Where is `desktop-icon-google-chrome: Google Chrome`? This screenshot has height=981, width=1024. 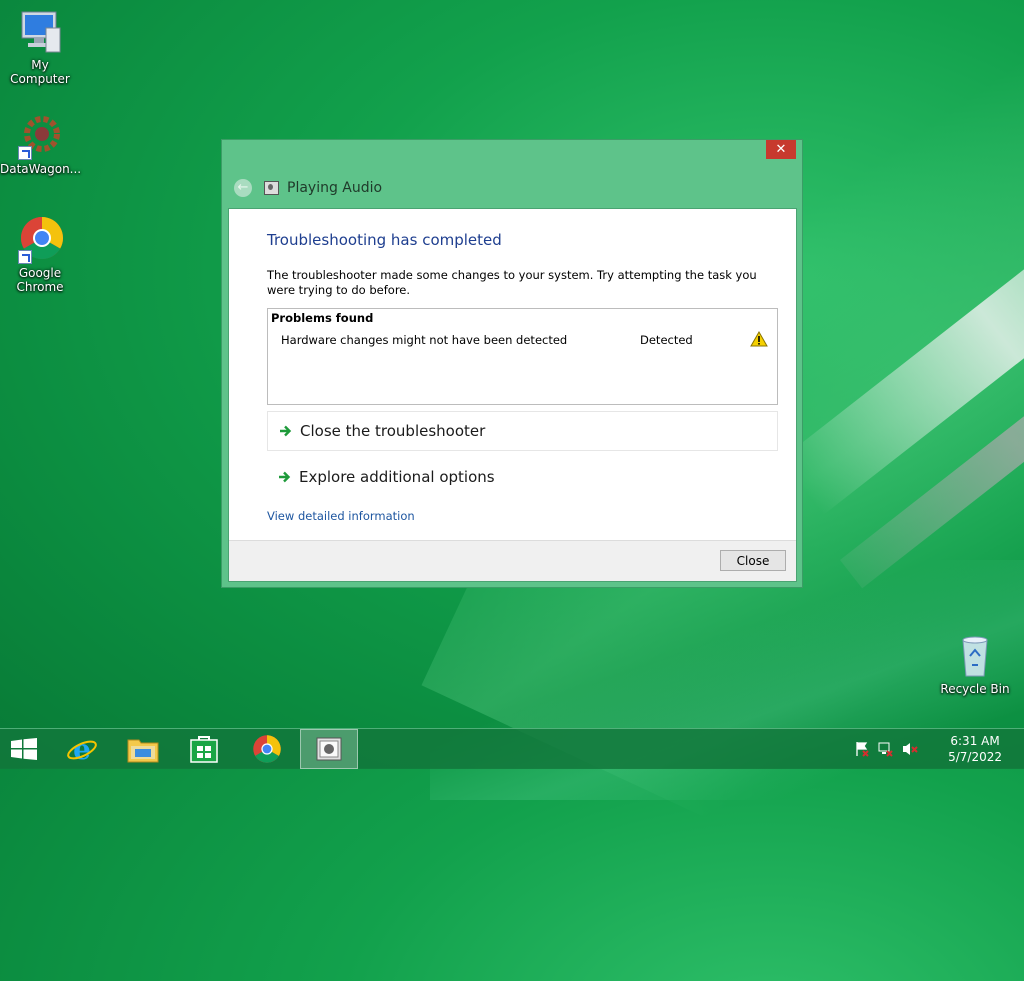
desktop-icon-google-chrome: Google Chrome is located at coordinates (40, 255).